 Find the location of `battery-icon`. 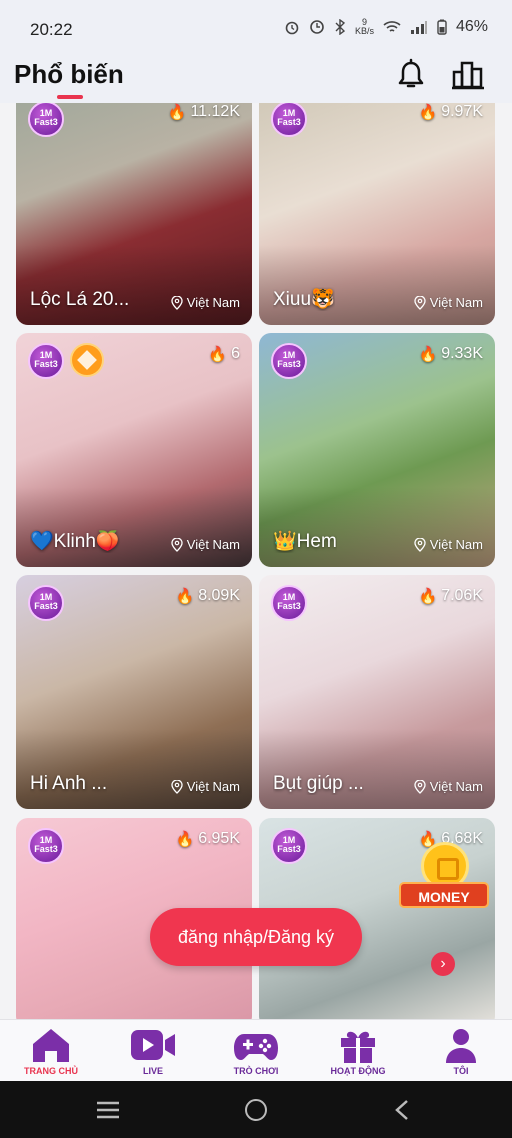

battery-icon is located at coordinates (442, 27).